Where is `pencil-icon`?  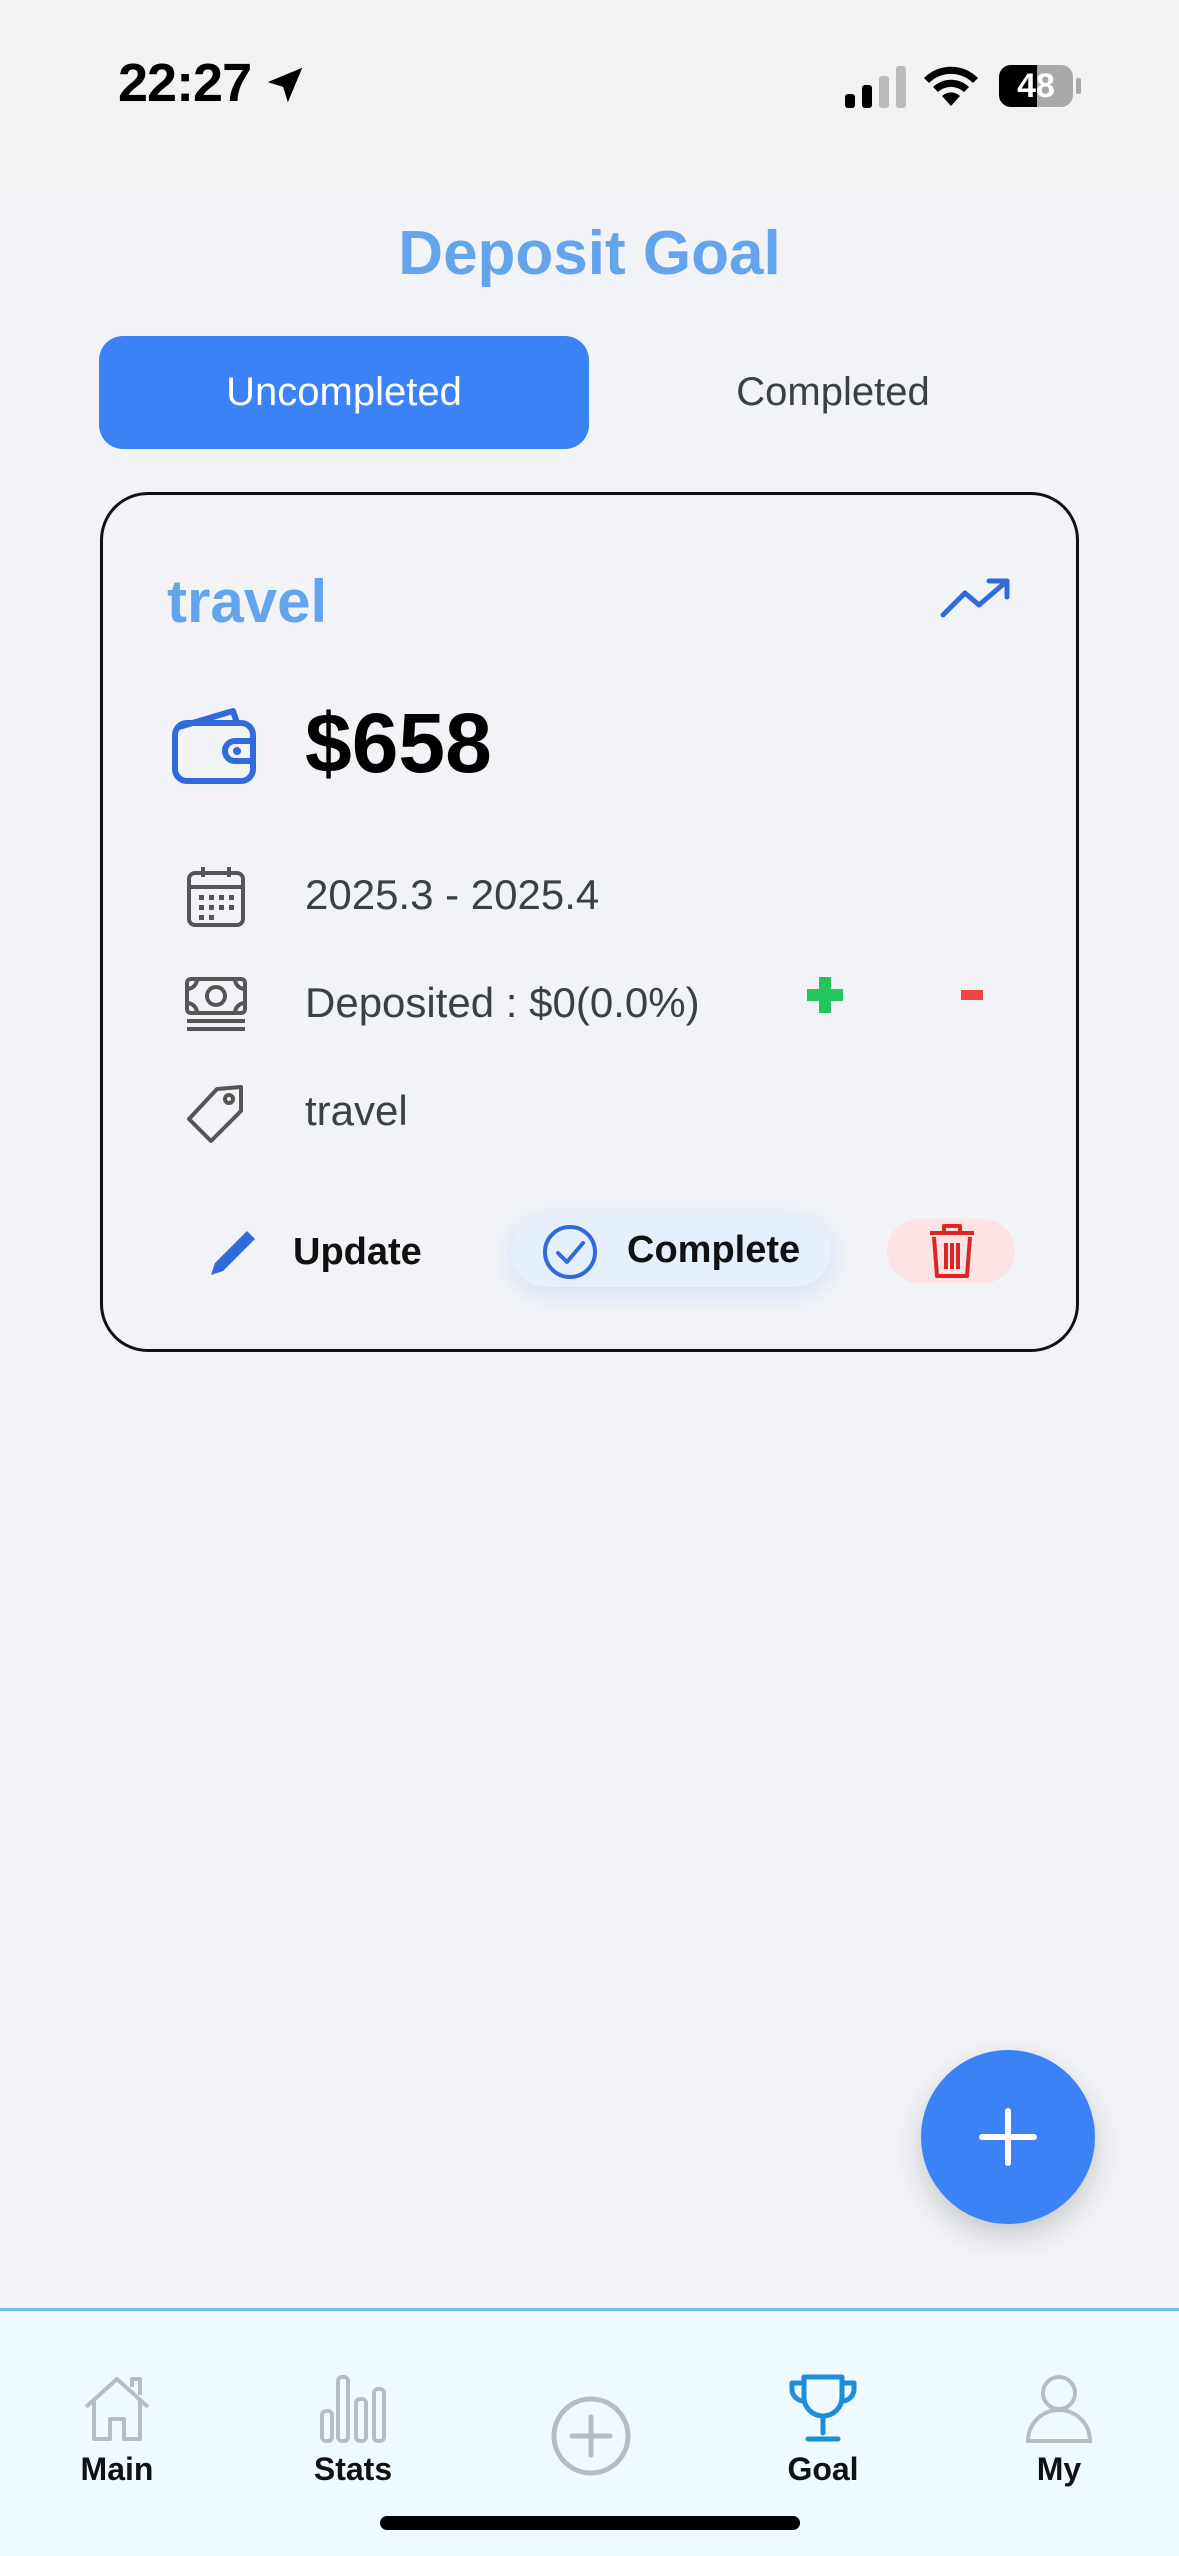 pencil-icon is located at coordinates (233, 1253).